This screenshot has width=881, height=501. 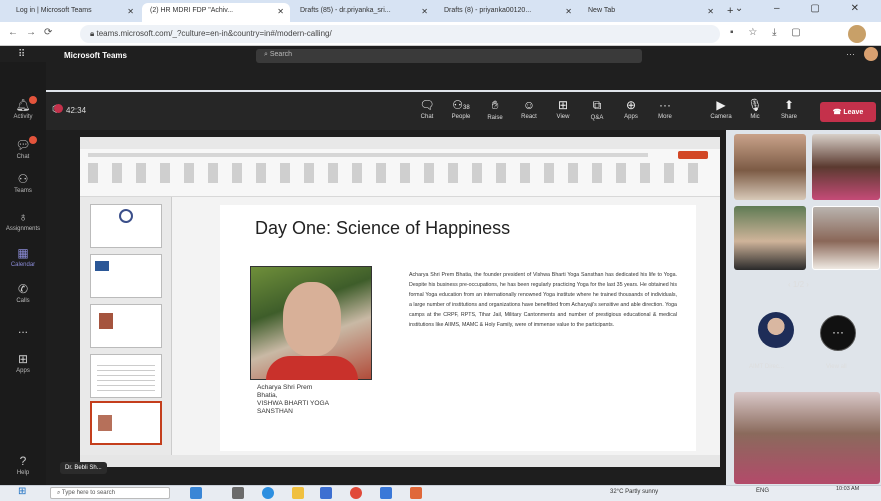 I want to click on rail-teams: ⚇ Teams, so click(x=23, y=183).